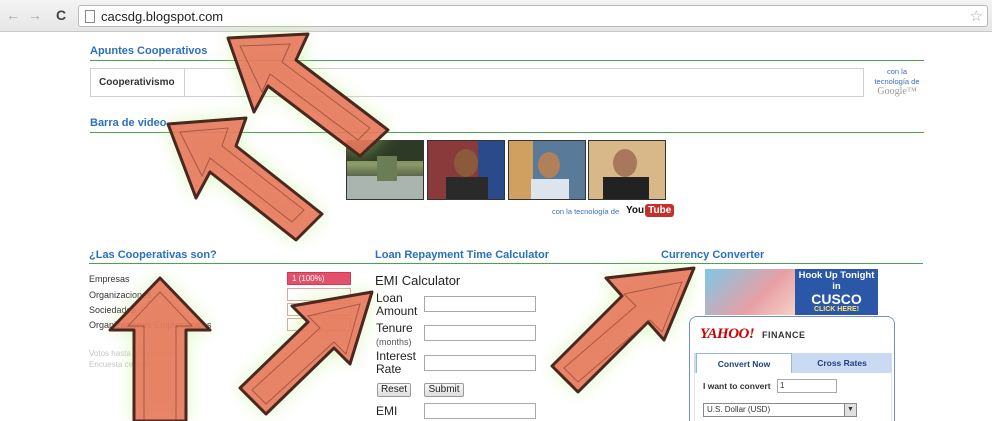  Describe the element at coordinates (660, 210) in the screenshot. I see `youtube-logo-tube: Tube` at that location.